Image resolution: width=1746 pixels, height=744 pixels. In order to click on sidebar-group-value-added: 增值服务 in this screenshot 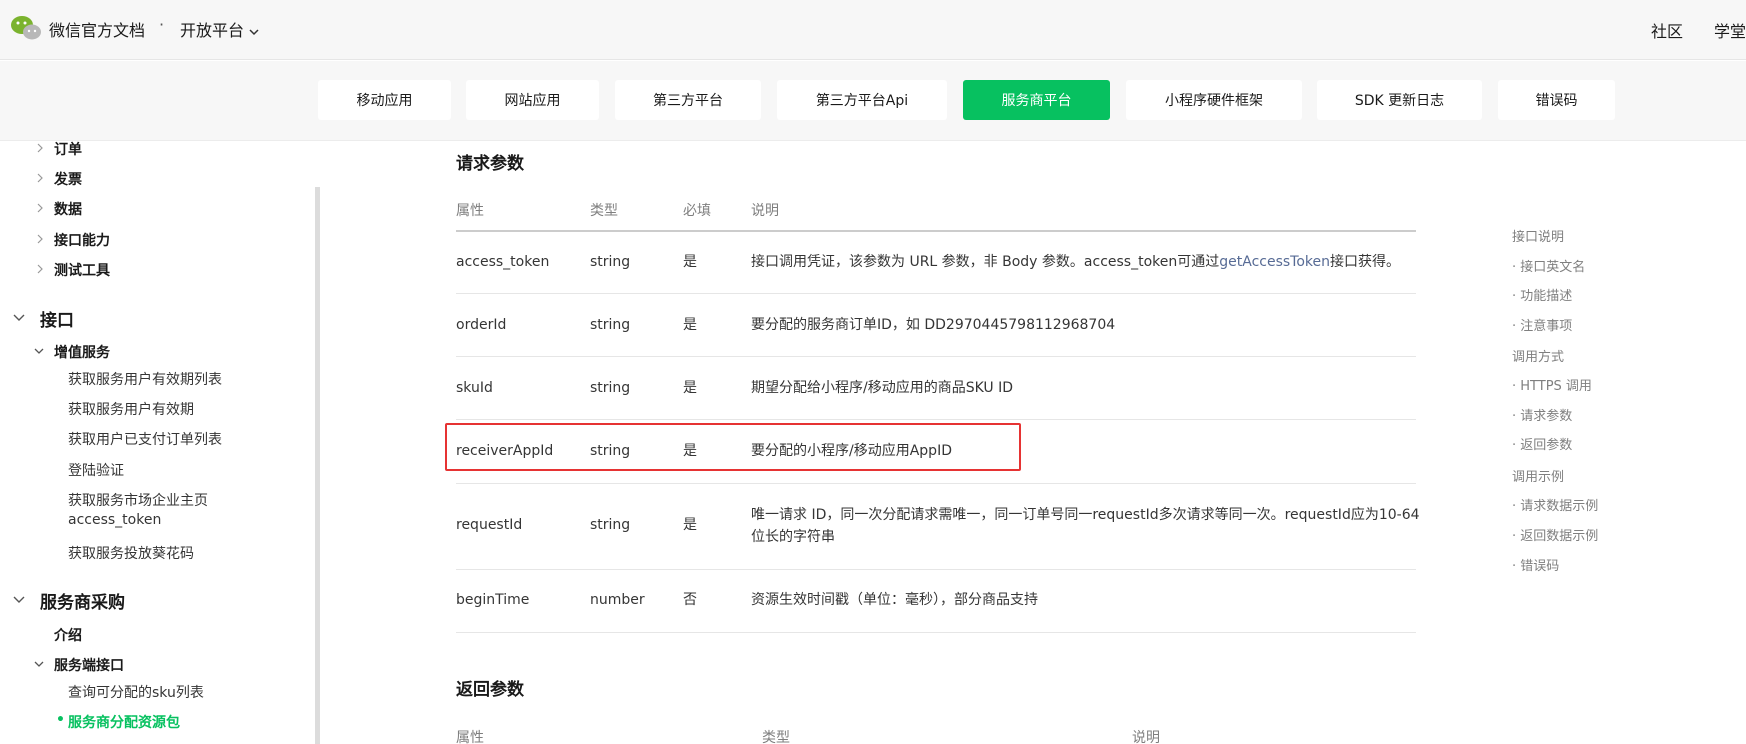, I will do `click(82, 352)`.